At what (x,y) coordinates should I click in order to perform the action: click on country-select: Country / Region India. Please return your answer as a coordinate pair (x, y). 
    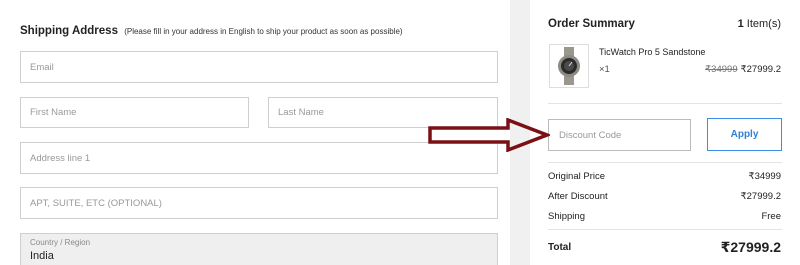
    Looking at the image, I should click on (259, 249).